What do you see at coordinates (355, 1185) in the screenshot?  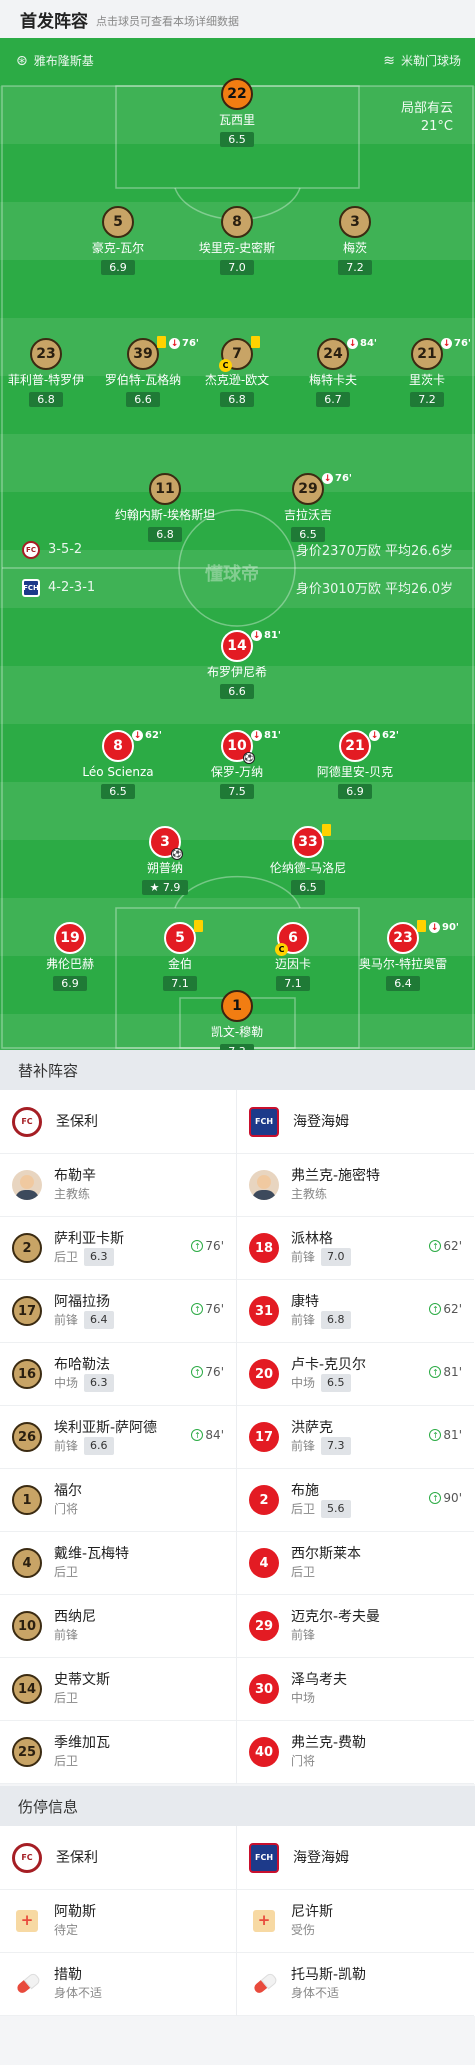 I see `away-coach-row: 弗兰克-施密特 主教练` at bounding box center [355, 1185].